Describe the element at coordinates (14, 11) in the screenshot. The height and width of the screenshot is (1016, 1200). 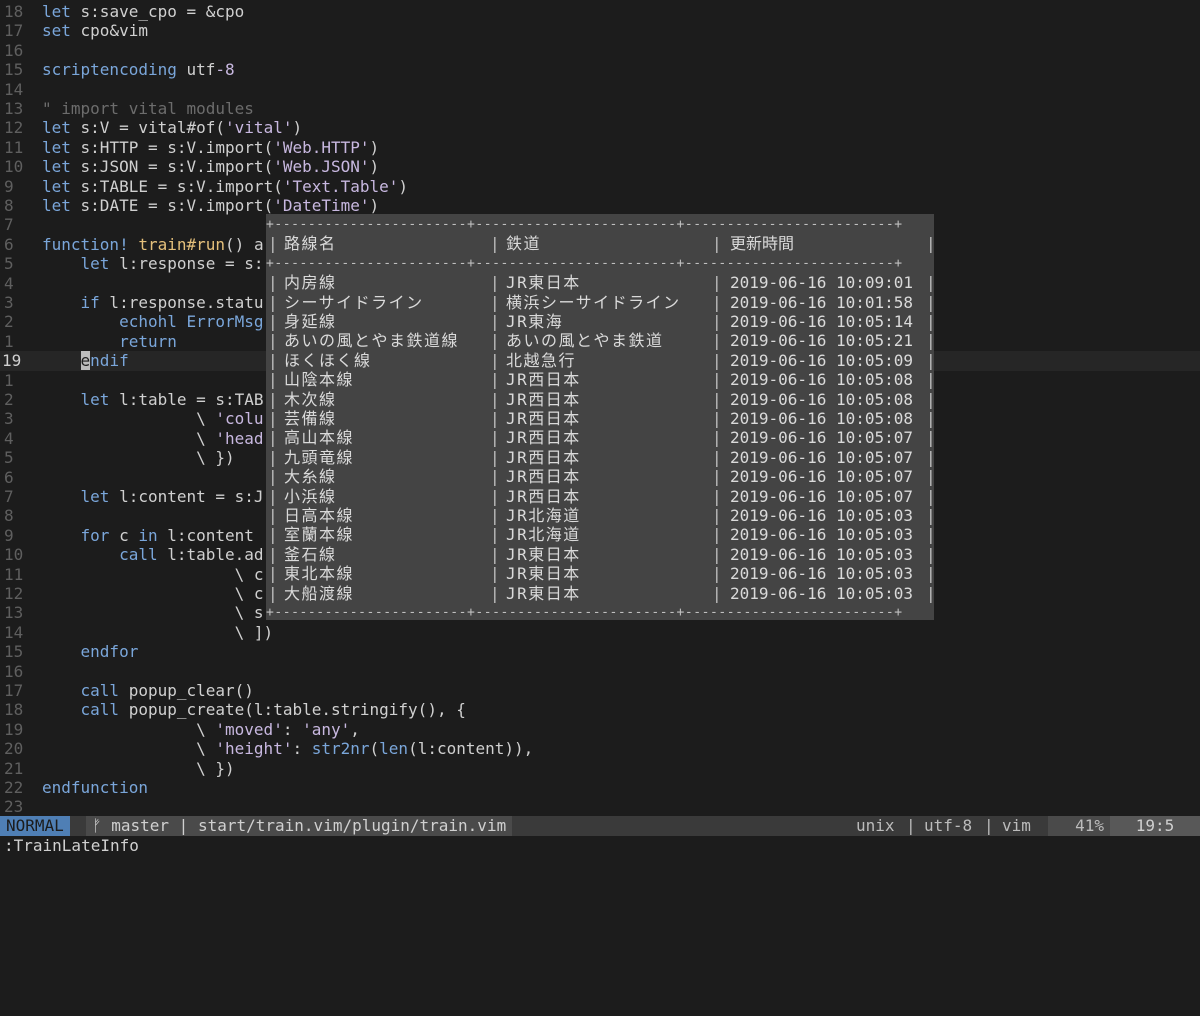
I see `line-number: 18` at that location.